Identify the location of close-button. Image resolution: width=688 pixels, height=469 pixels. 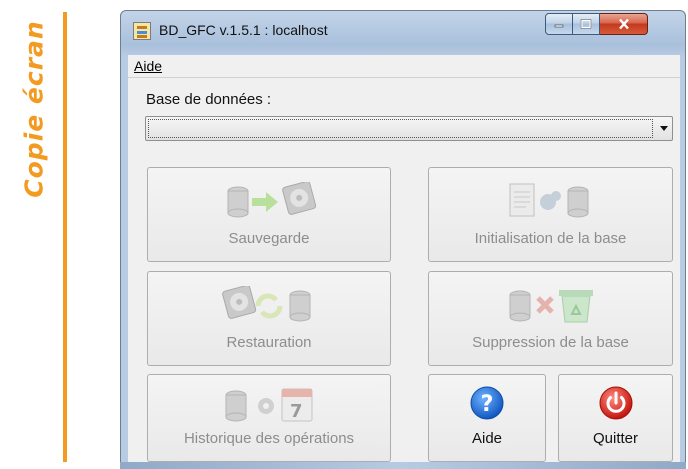
(624, 24).